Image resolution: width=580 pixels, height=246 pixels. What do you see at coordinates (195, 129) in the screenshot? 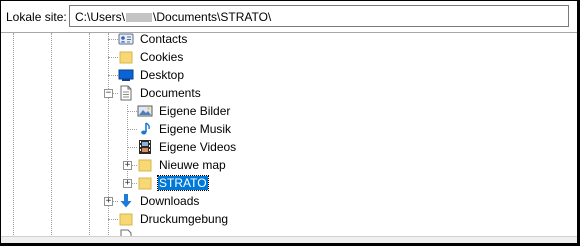
I see `tree-item-label: Eigene Musik` at bounding box center [195, 129].